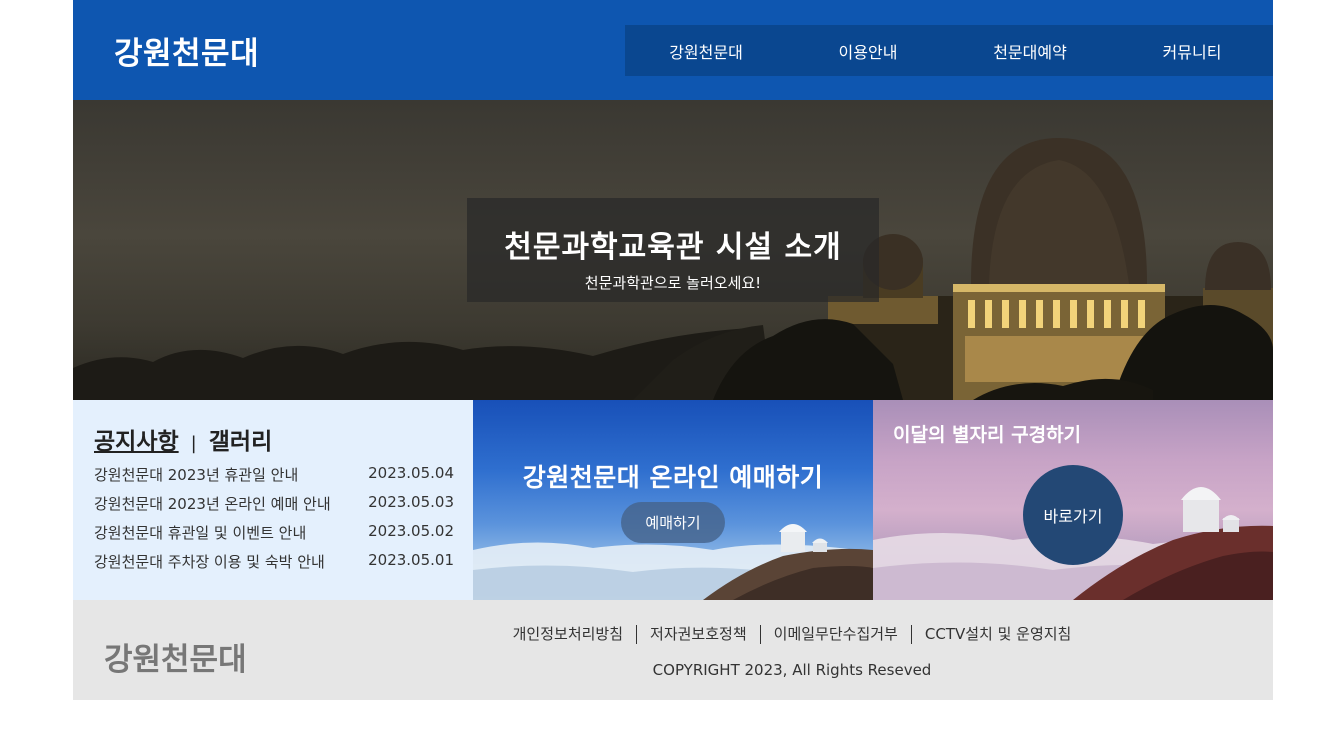 The height and width of the screenshot is (747, 1341). Describe the element at coordinates (411, 502) in the screenshot. I see `notice-date: 2023.05.03` at that location.